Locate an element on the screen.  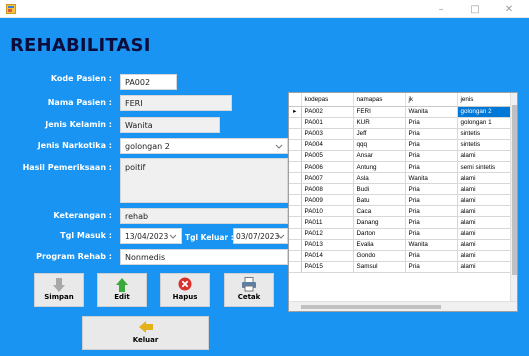
simpan-button: Simpan is located at coordinates (59, 290).